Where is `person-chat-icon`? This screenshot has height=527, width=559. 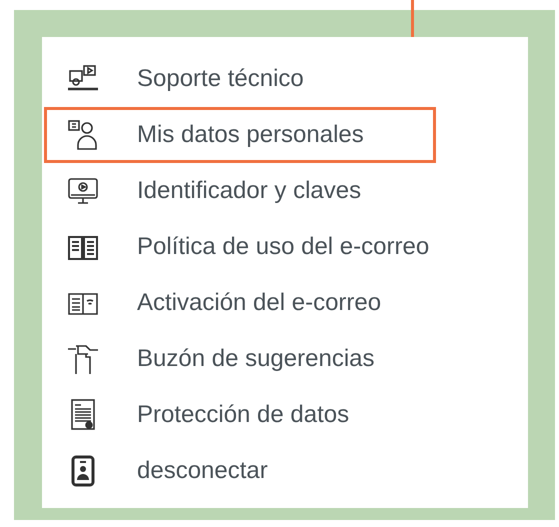
person-chat-icon is located at coordinates (83, 135).